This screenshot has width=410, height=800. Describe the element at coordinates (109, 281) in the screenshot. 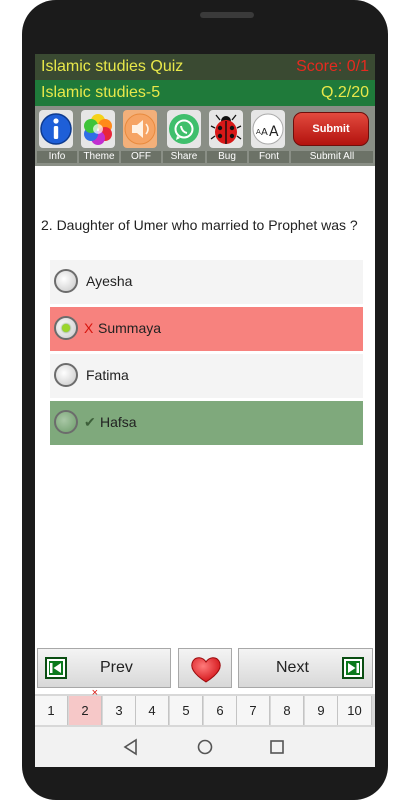

I see `option-text: Ayesha` at that location.